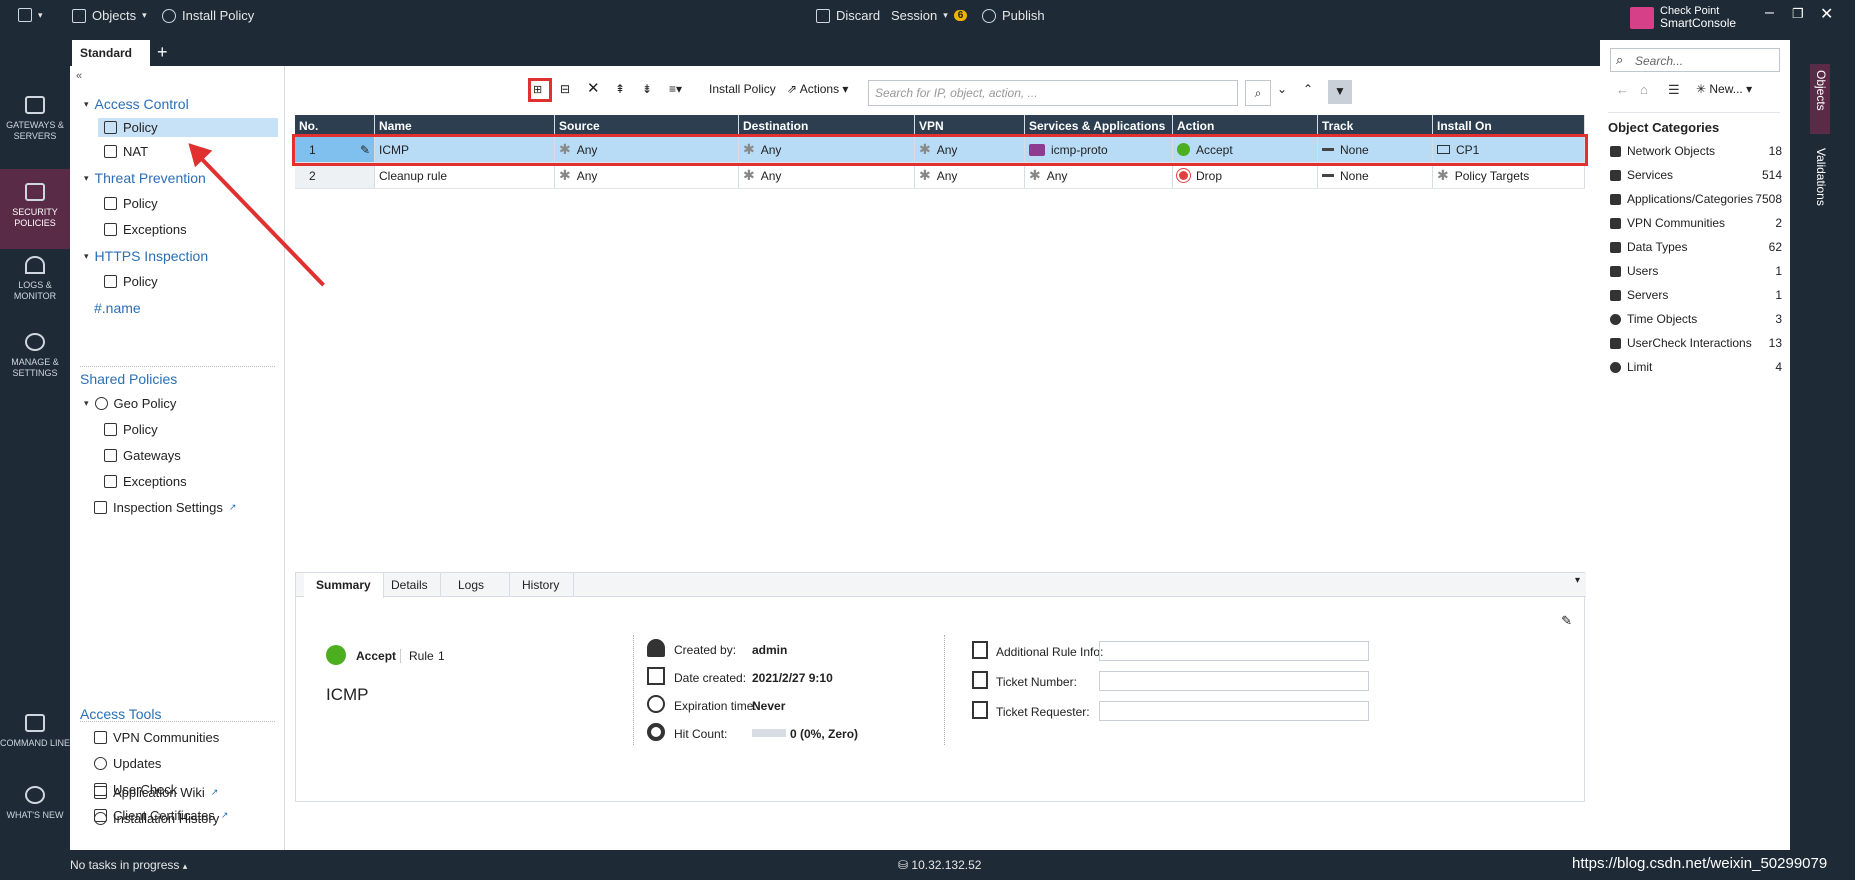  Describe the element at coordinates (647, 89) in the screenshot. I see `add-section-below-button: ⇟` at that location.